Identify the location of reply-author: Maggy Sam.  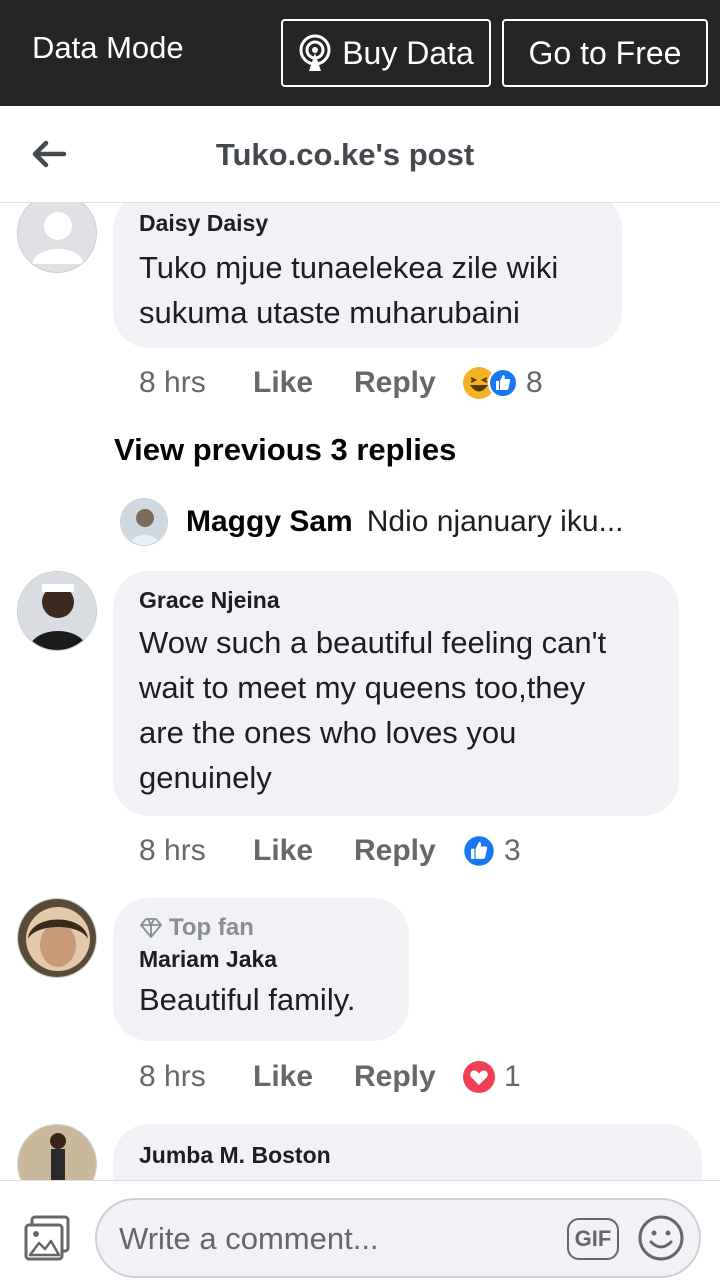
(269, 521).